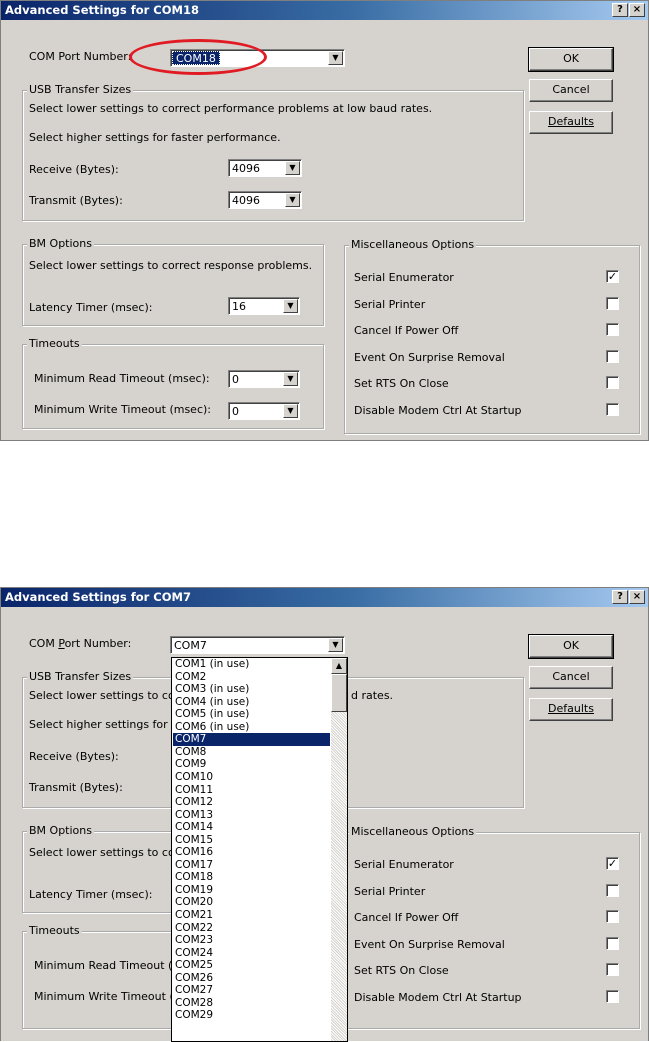  What do you see at coordinates (438, 997) in the screenshot?
I see `misc-option-label: Disable Modem Ctrl At Startup` at bounding box center [438, 997].